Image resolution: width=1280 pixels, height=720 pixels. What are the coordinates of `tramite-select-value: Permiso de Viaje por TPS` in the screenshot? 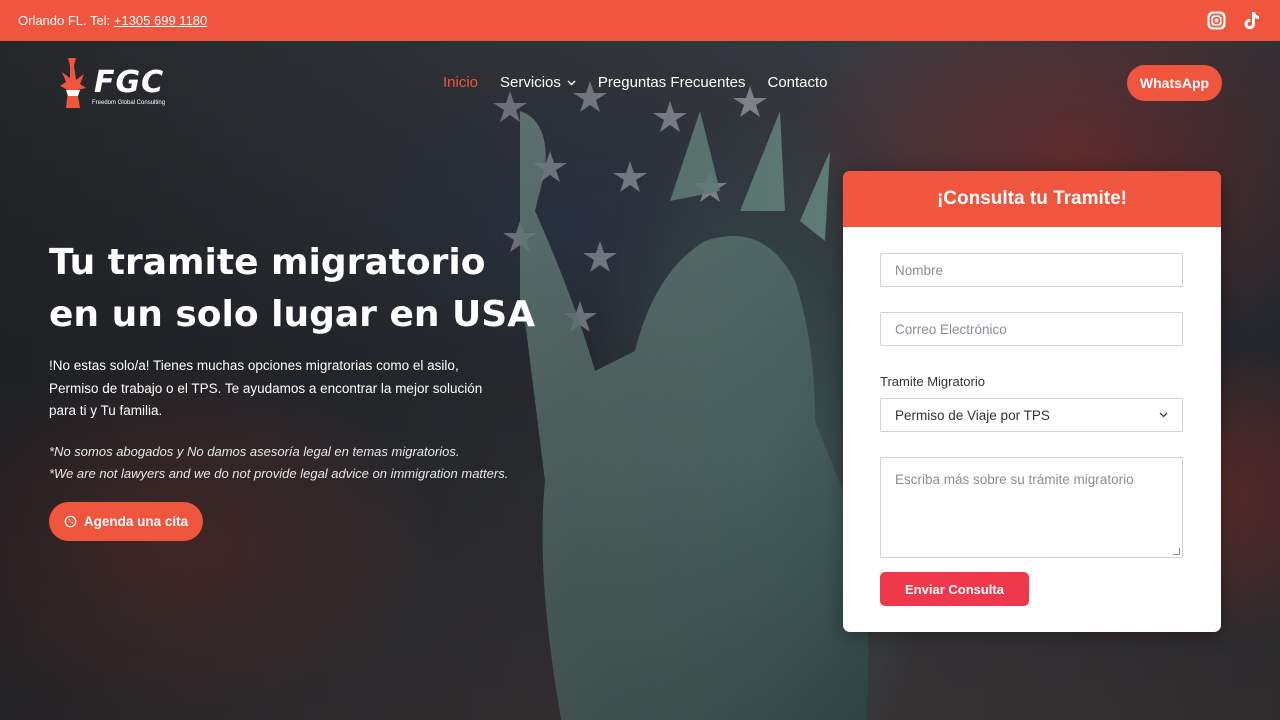 It's located at (972, 415).